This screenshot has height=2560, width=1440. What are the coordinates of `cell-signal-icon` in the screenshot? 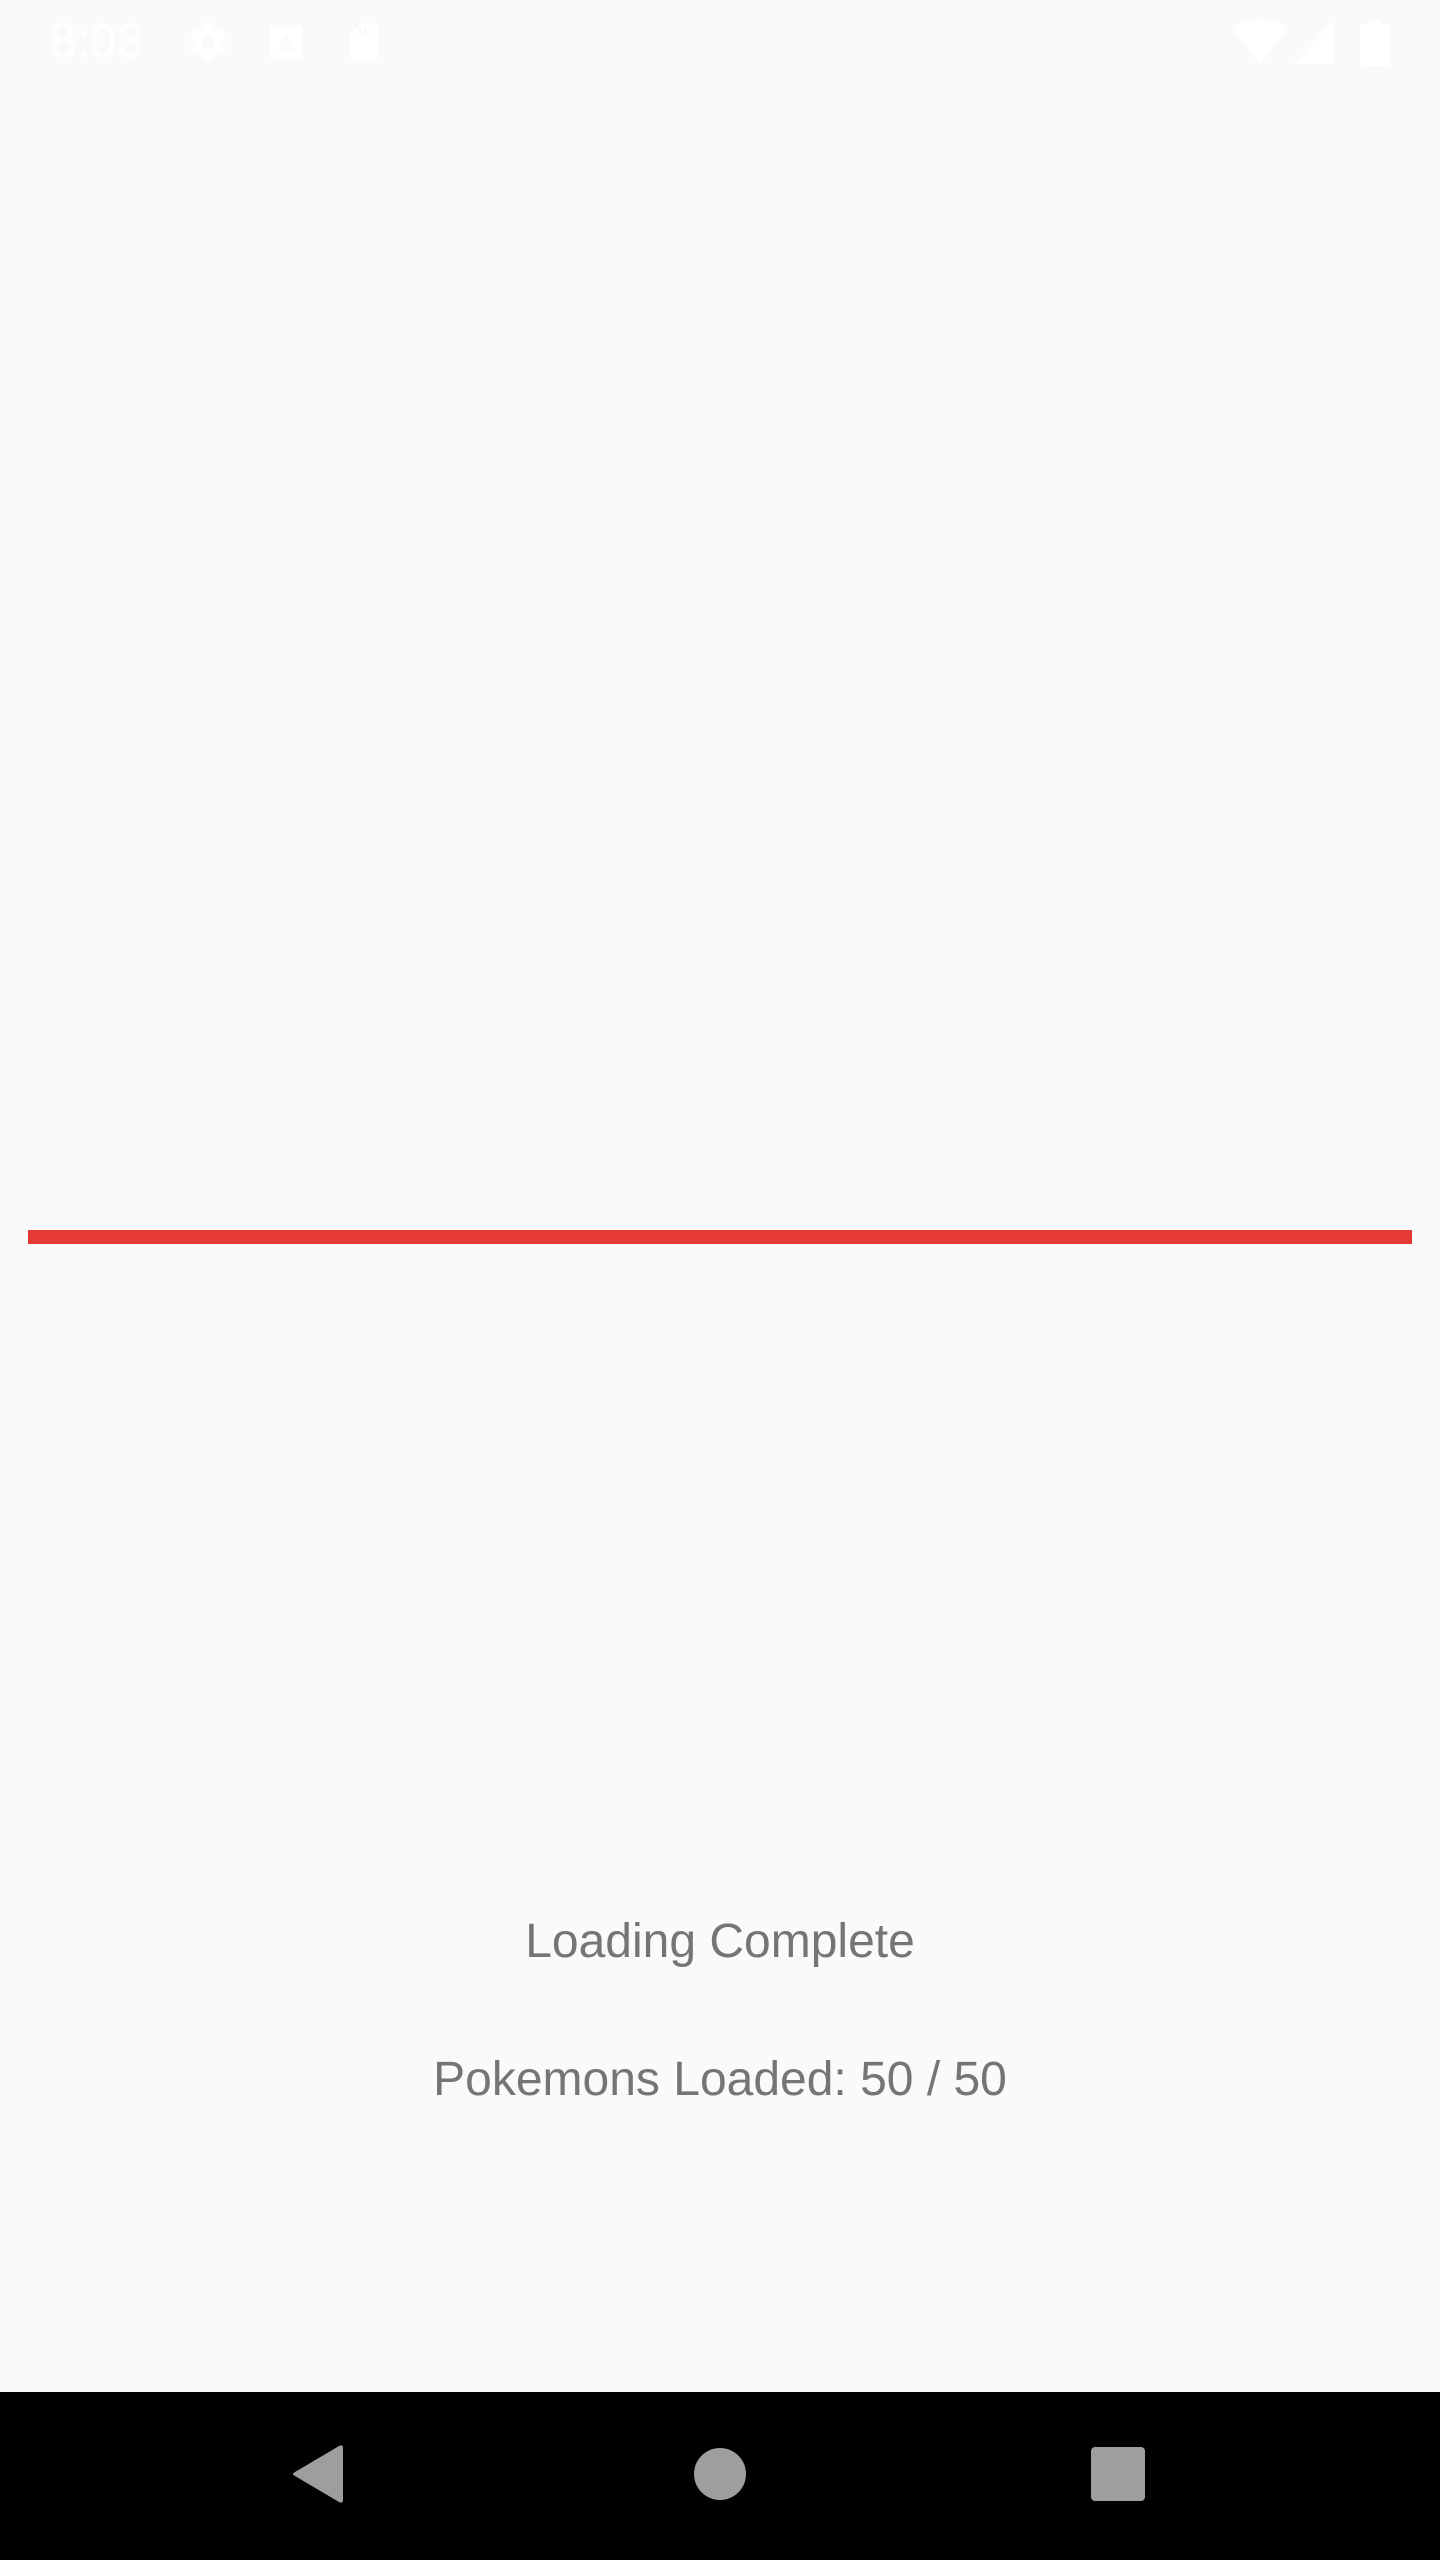 It's located at (1314, 42).